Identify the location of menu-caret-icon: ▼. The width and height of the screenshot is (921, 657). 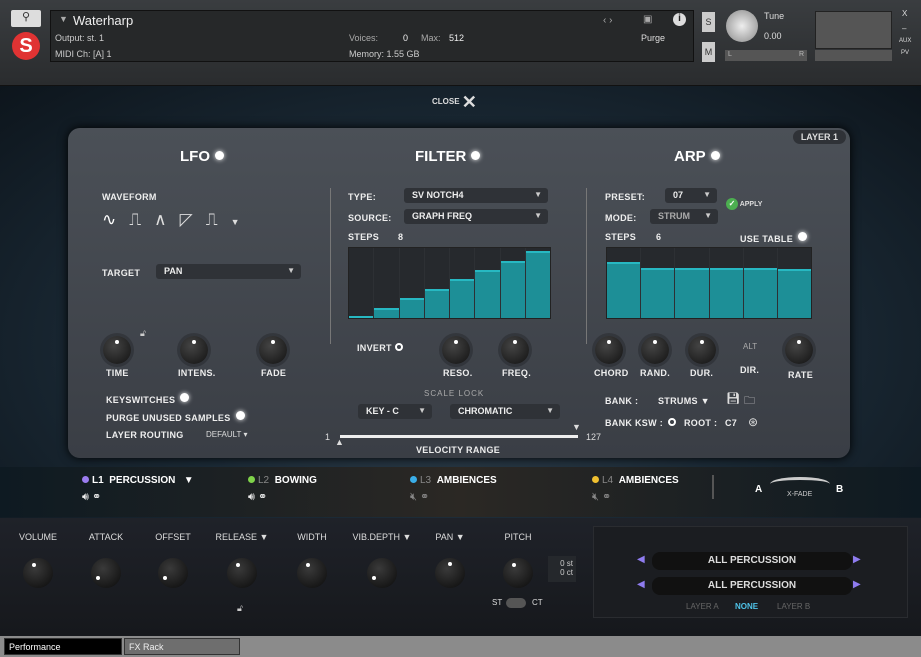
(63, 19).